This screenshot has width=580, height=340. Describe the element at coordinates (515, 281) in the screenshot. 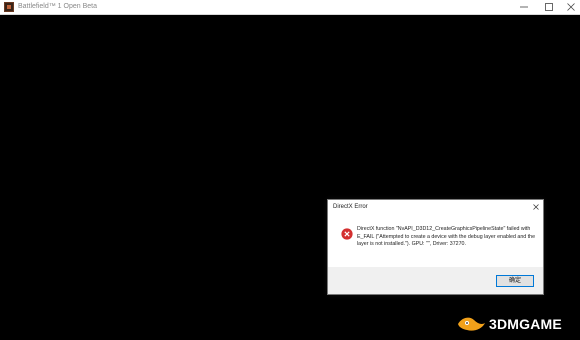

I see `ok-button: 确定` at that location.